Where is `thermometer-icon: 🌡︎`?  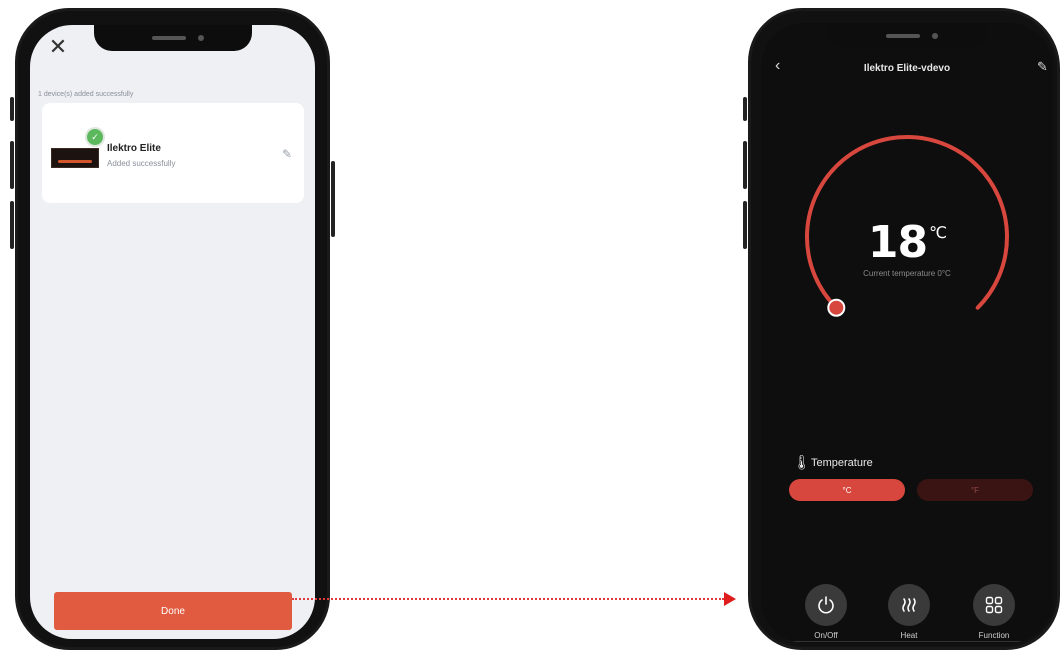 thermometer-icon: 🌡︎ is located at coordinates (802, 462).